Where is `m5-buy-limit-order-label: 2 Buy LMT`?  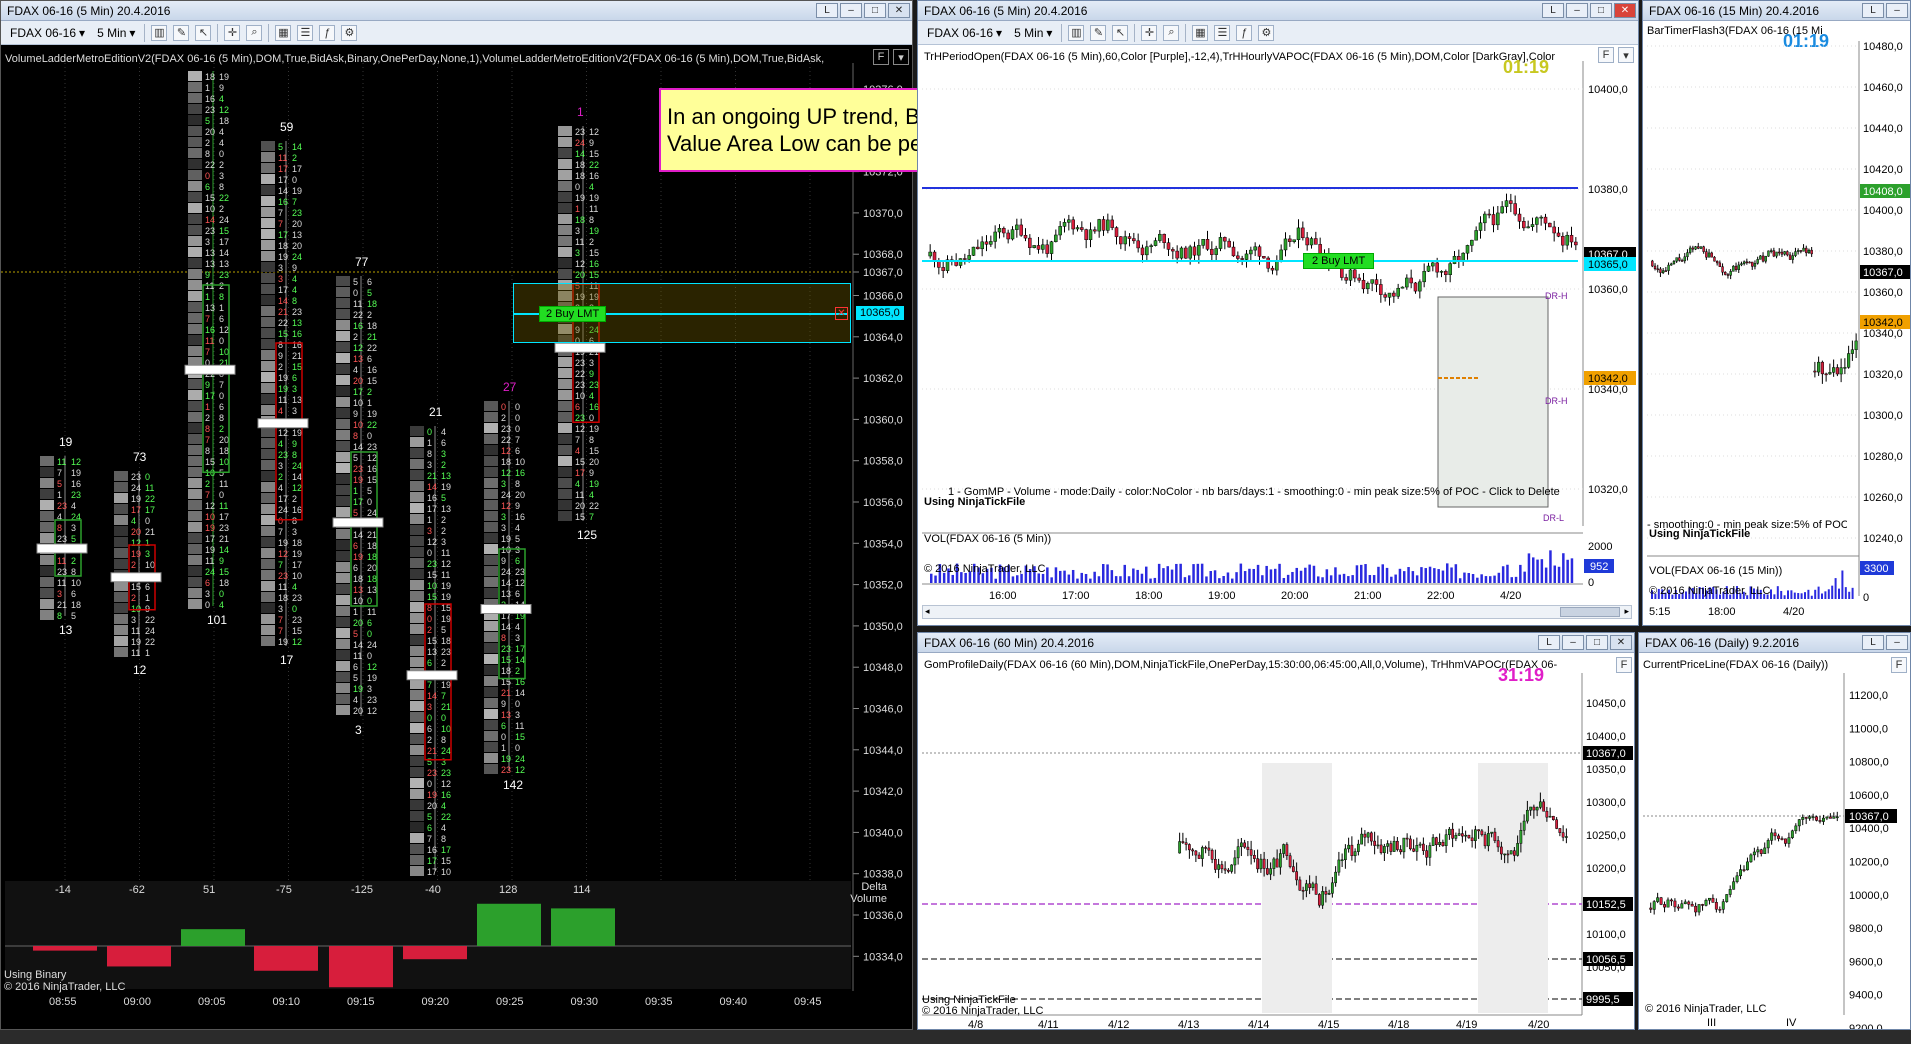
m5-buy-limit-order-label: 2 Buy LMT is located at coordinates (1339, 261).